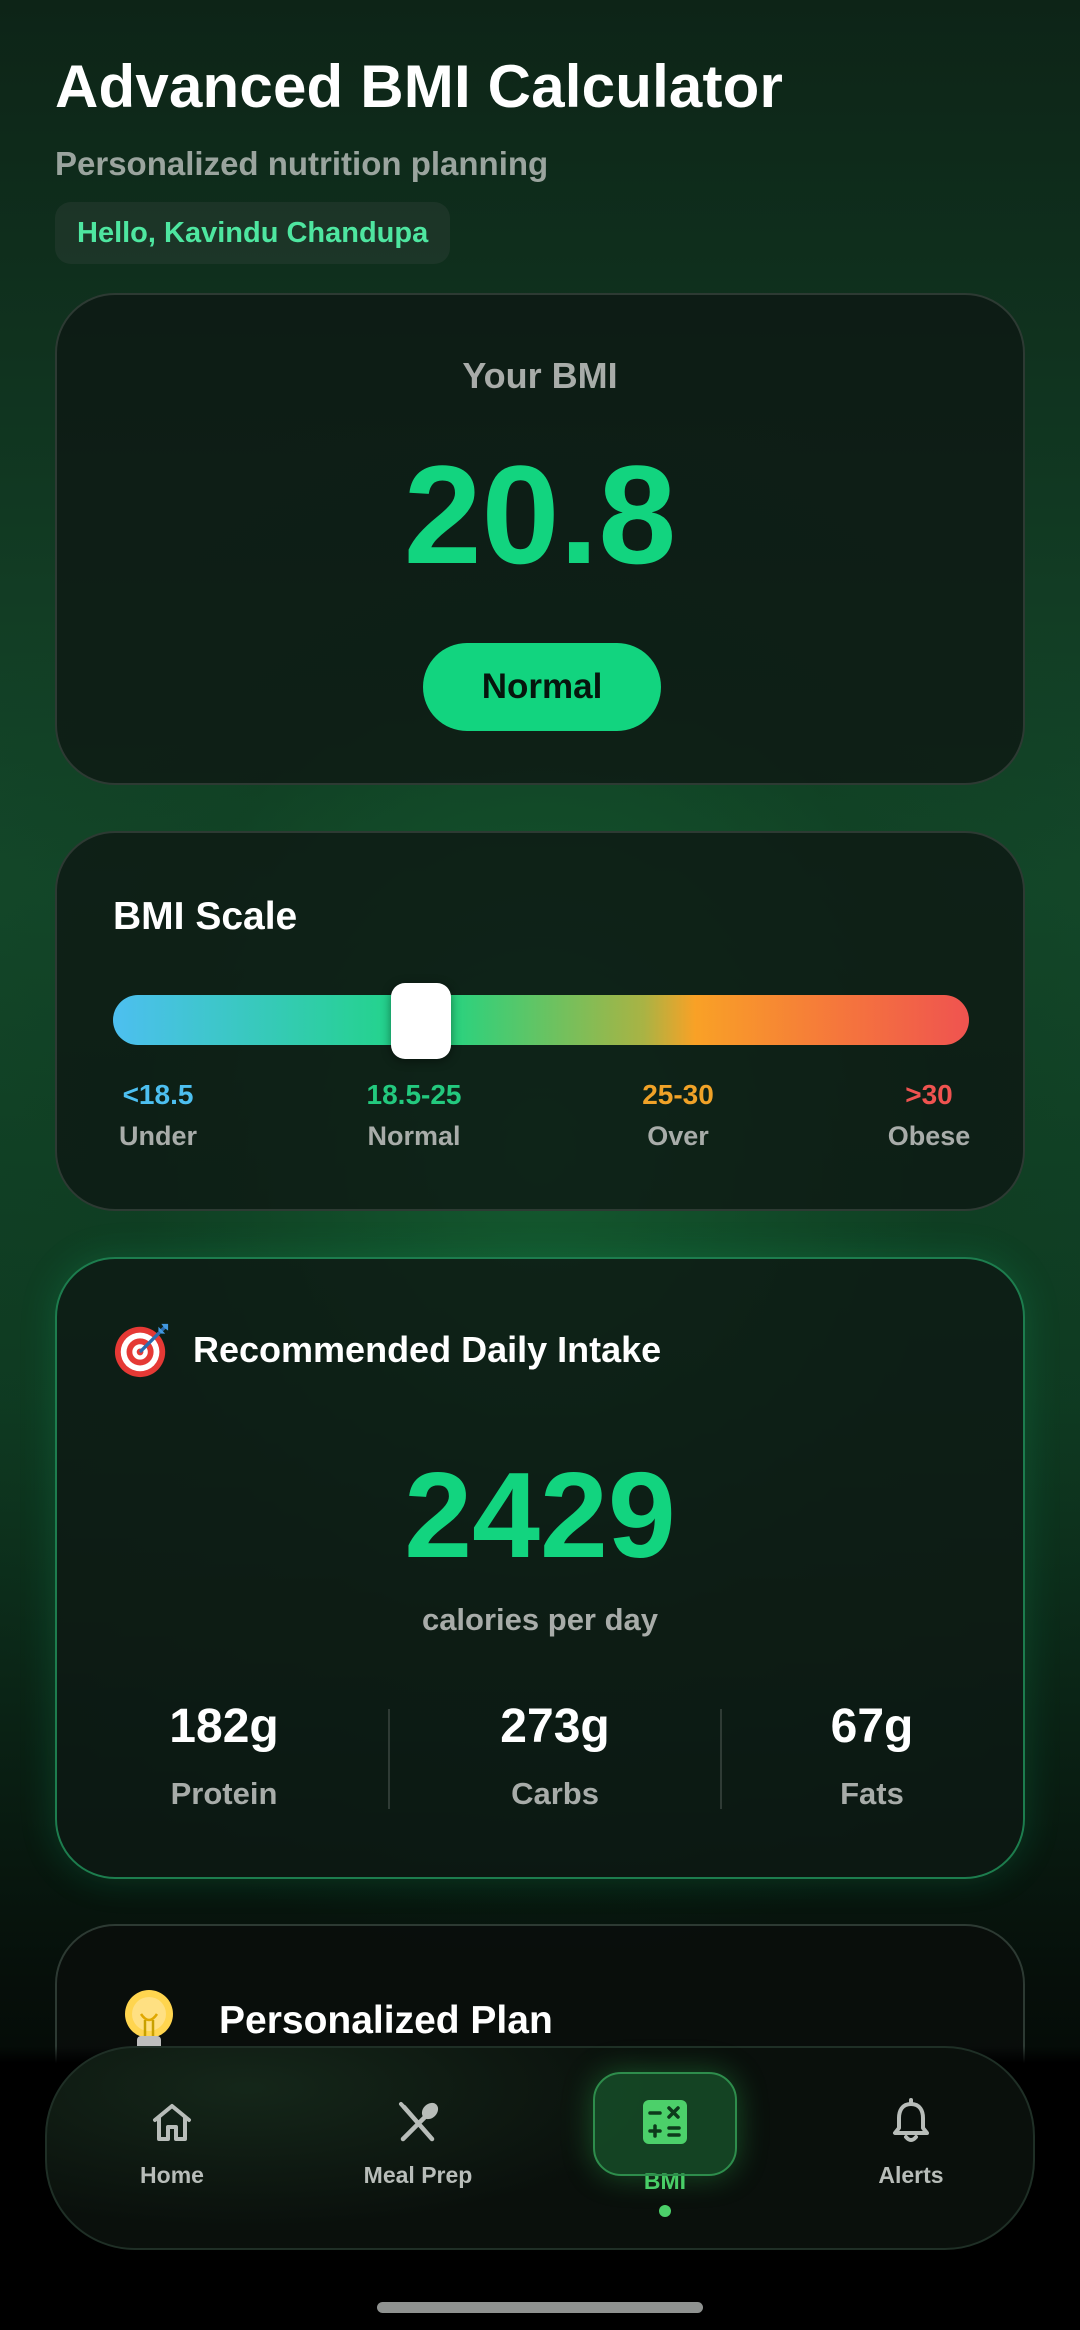 This screenshot has height=2330, width=1080. I want to click on daily-intake-title: Recommended Daily Intake, so click(427, 1349).